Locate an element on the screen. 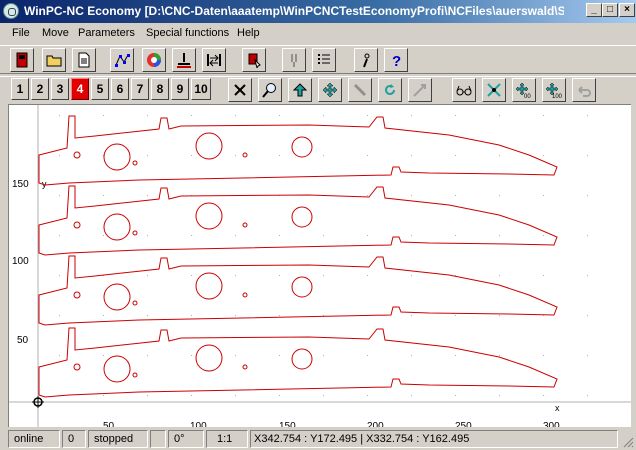 This screenshot has width=636, height=450. view-button-2: 2 is located at coordinates (40, 89).